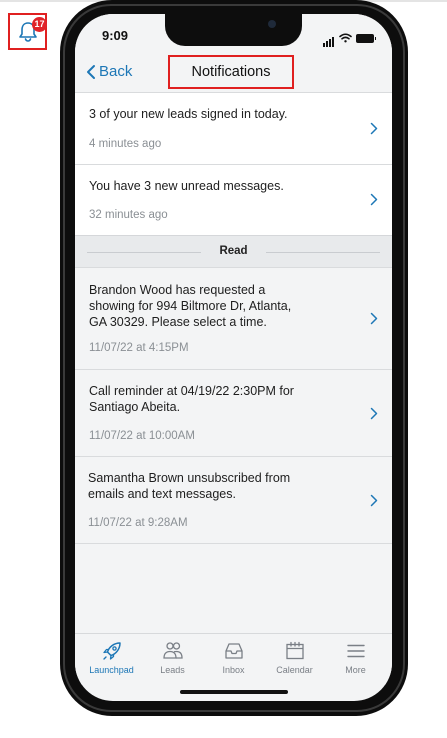 The width and height of the screenshot is (447, 738). I want to click on wifi-icon, so click(345, 38).